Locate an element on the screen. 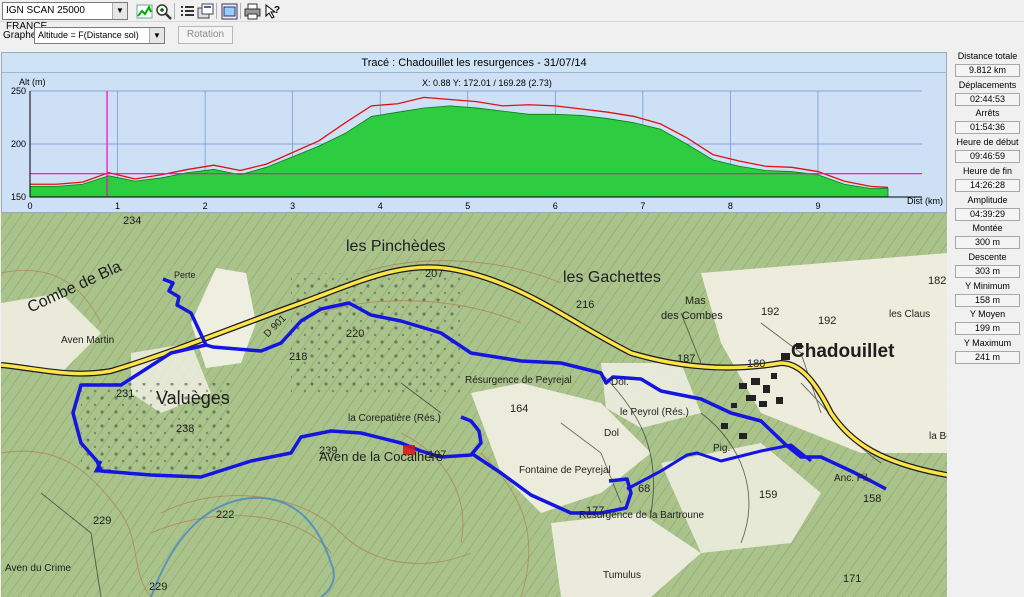 This screenshot has height=597, width=1024. map-label-fontaine: Fontaine de Peyrejal is located at coordinates (565, 470).